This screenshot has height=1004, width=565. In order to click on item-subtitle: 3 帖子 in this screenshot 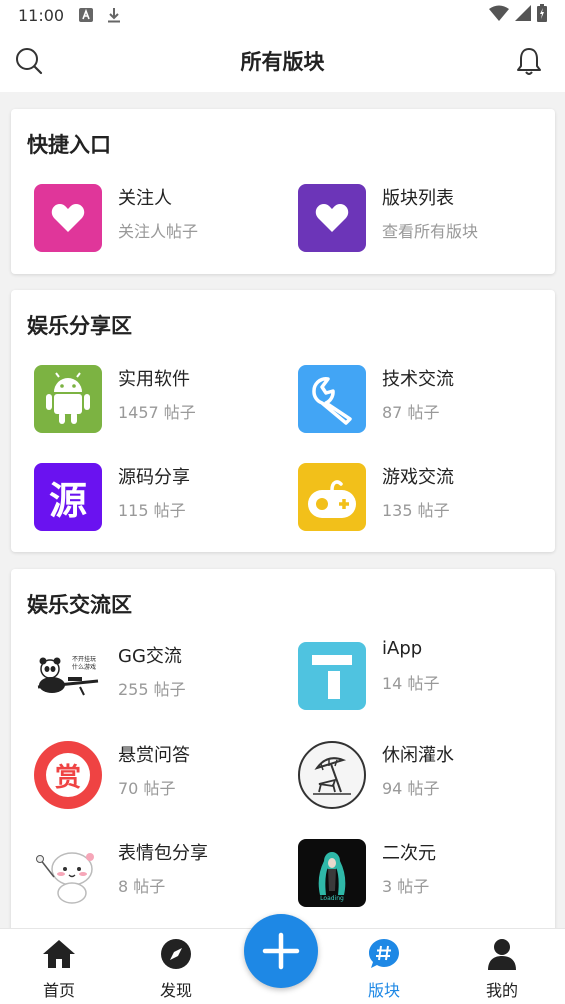, I will do `click(406, 886)`.